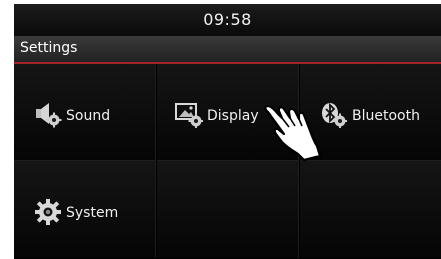 The height and width of the screenshot is (259, 441). Describe the element at coordinates (88, 116) in the screenshot. I see `menu-item-label: Sound` at that location.